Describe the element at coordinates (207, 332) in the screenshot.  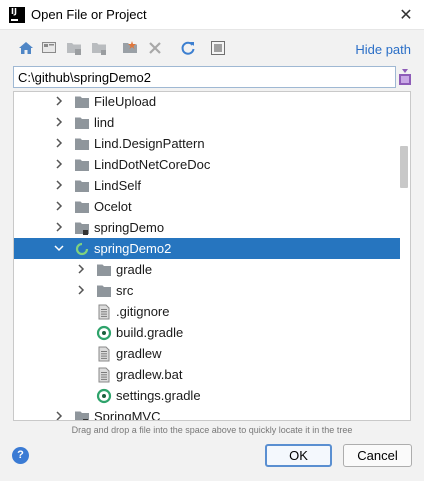
I see `tree-row: build.gradle` at that location.